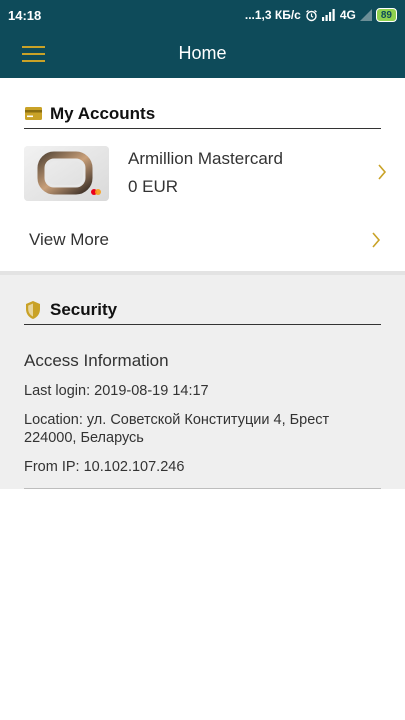 The image size is (405, 720). What do you see at coordinates (205, 158) in the screenshot?
I see `account-name: Armillion Mastercard` at bounding box center [205, 158].